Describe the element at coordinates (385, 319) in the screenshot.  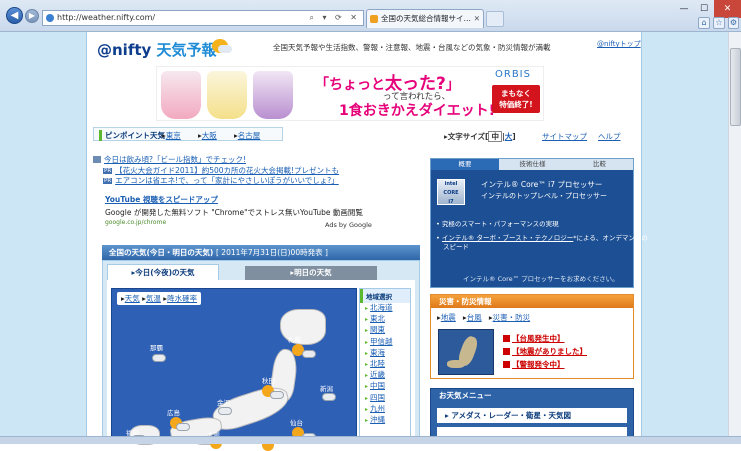
I see `region-tohoku: 東北` at that location.